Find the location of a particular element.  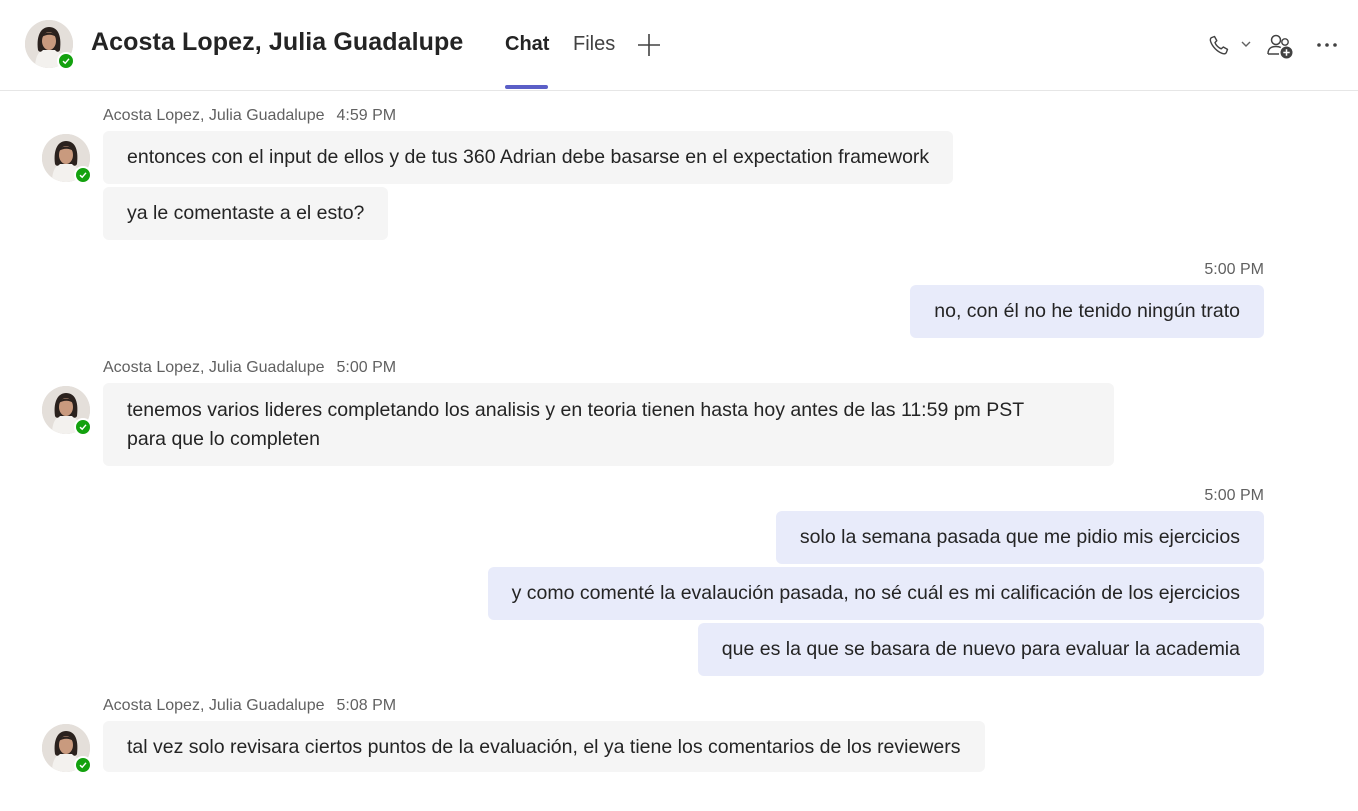

selected-tab-indicator is located at coordinates (526, 87).